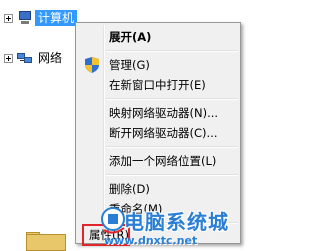  What do you see at coordinates (176, 222) in the screenshot?
I see `watermark-title: 电脑系统城` at bounding box center [176, 222].